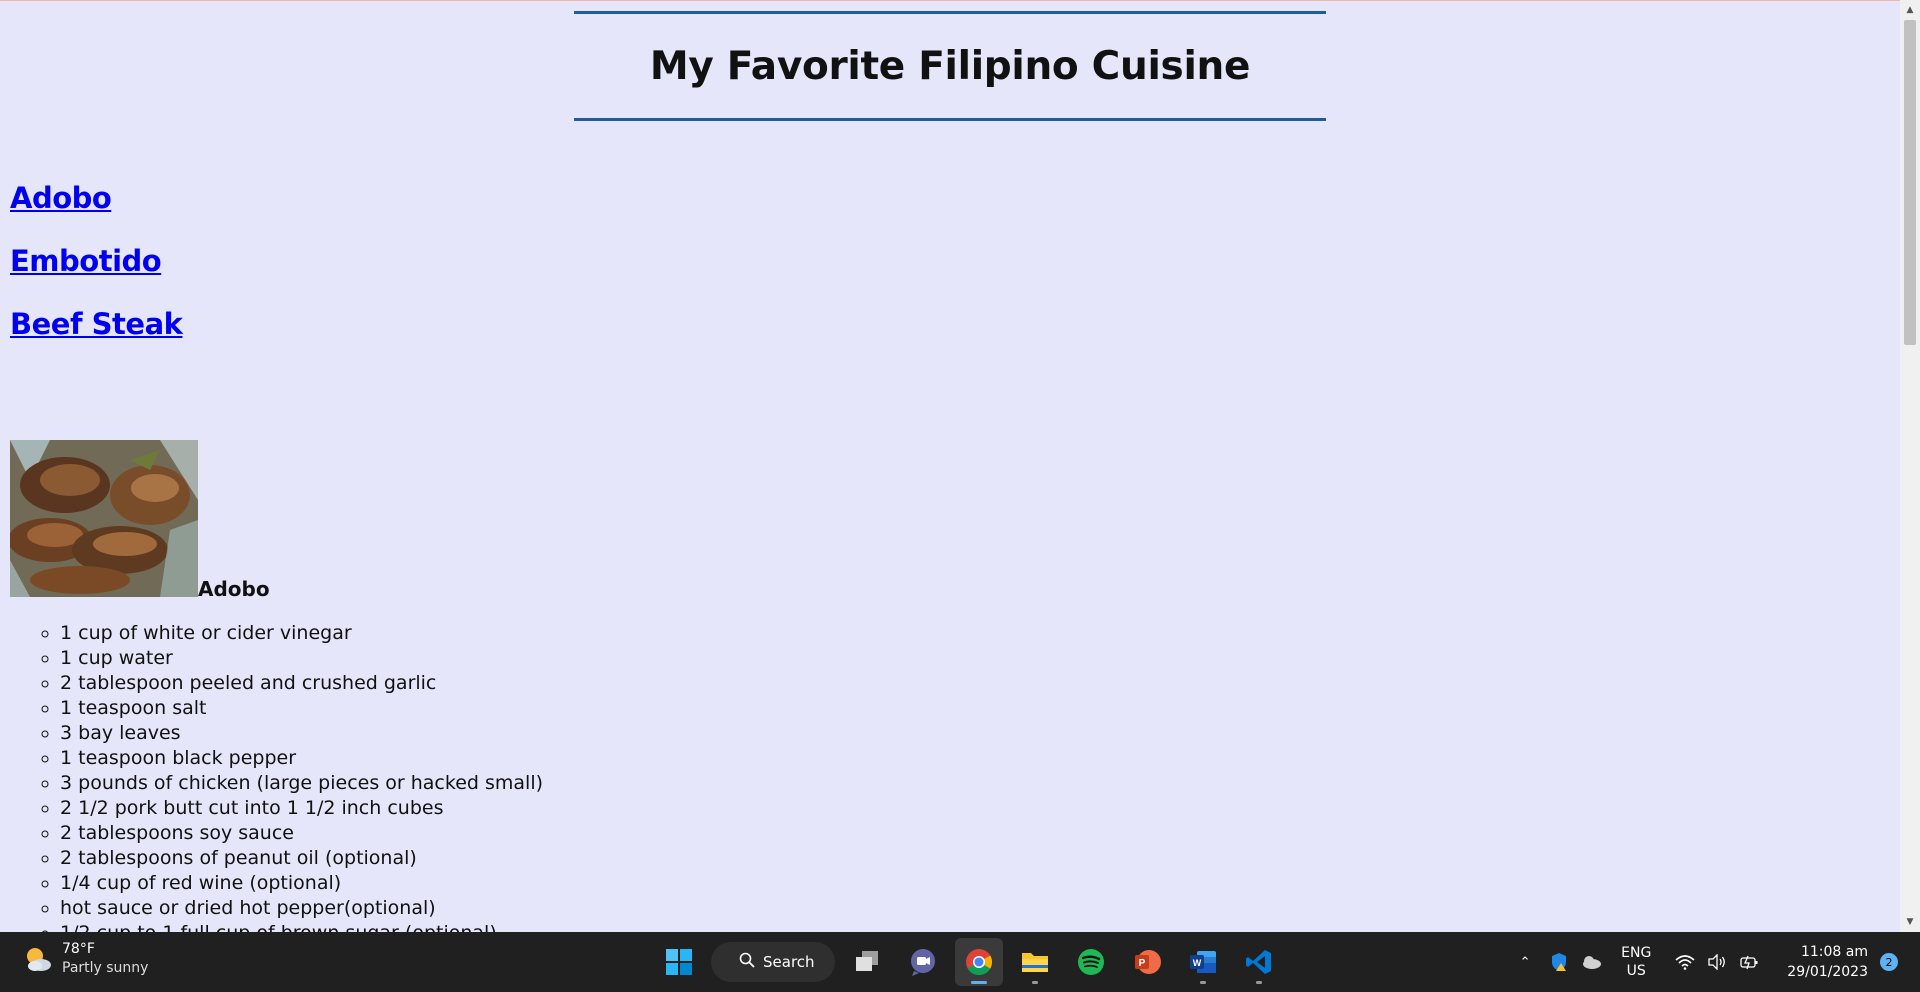  I want to click on volume-icon, so click(1717, 962).